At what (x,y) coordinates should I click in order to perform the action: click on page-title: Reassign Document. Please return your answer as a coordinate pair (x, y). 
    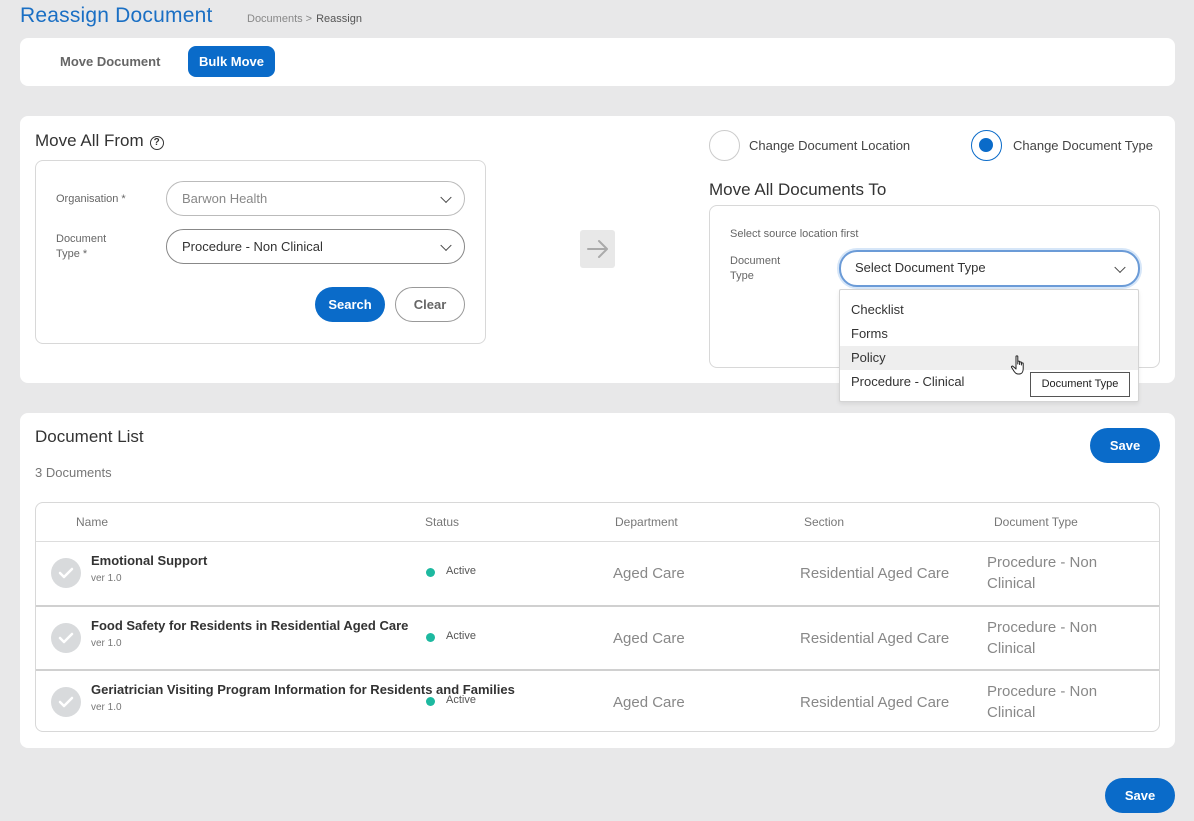
    Looking at the image, I should click on (116, 15).